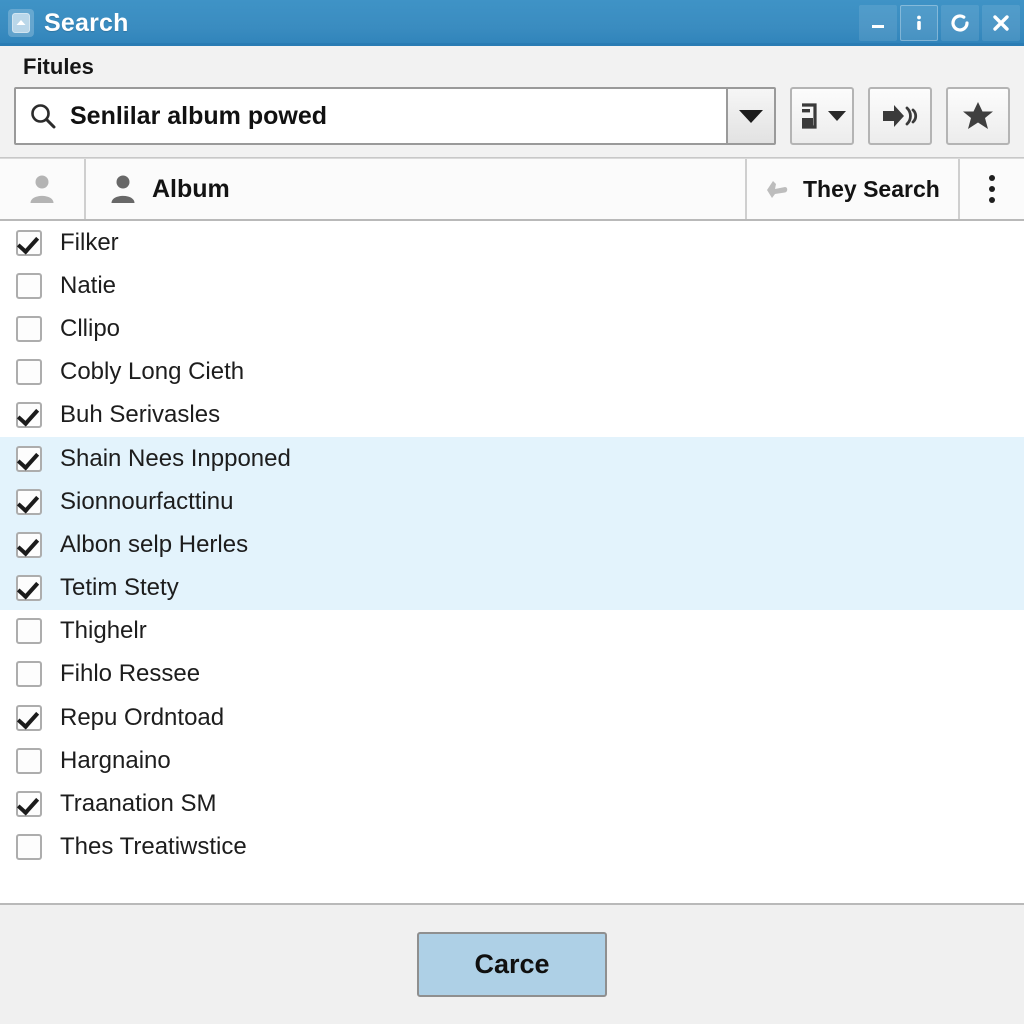 The image size is (1024, 1024). I want to click on header-they-search-column: They Search, so click(853, 189).